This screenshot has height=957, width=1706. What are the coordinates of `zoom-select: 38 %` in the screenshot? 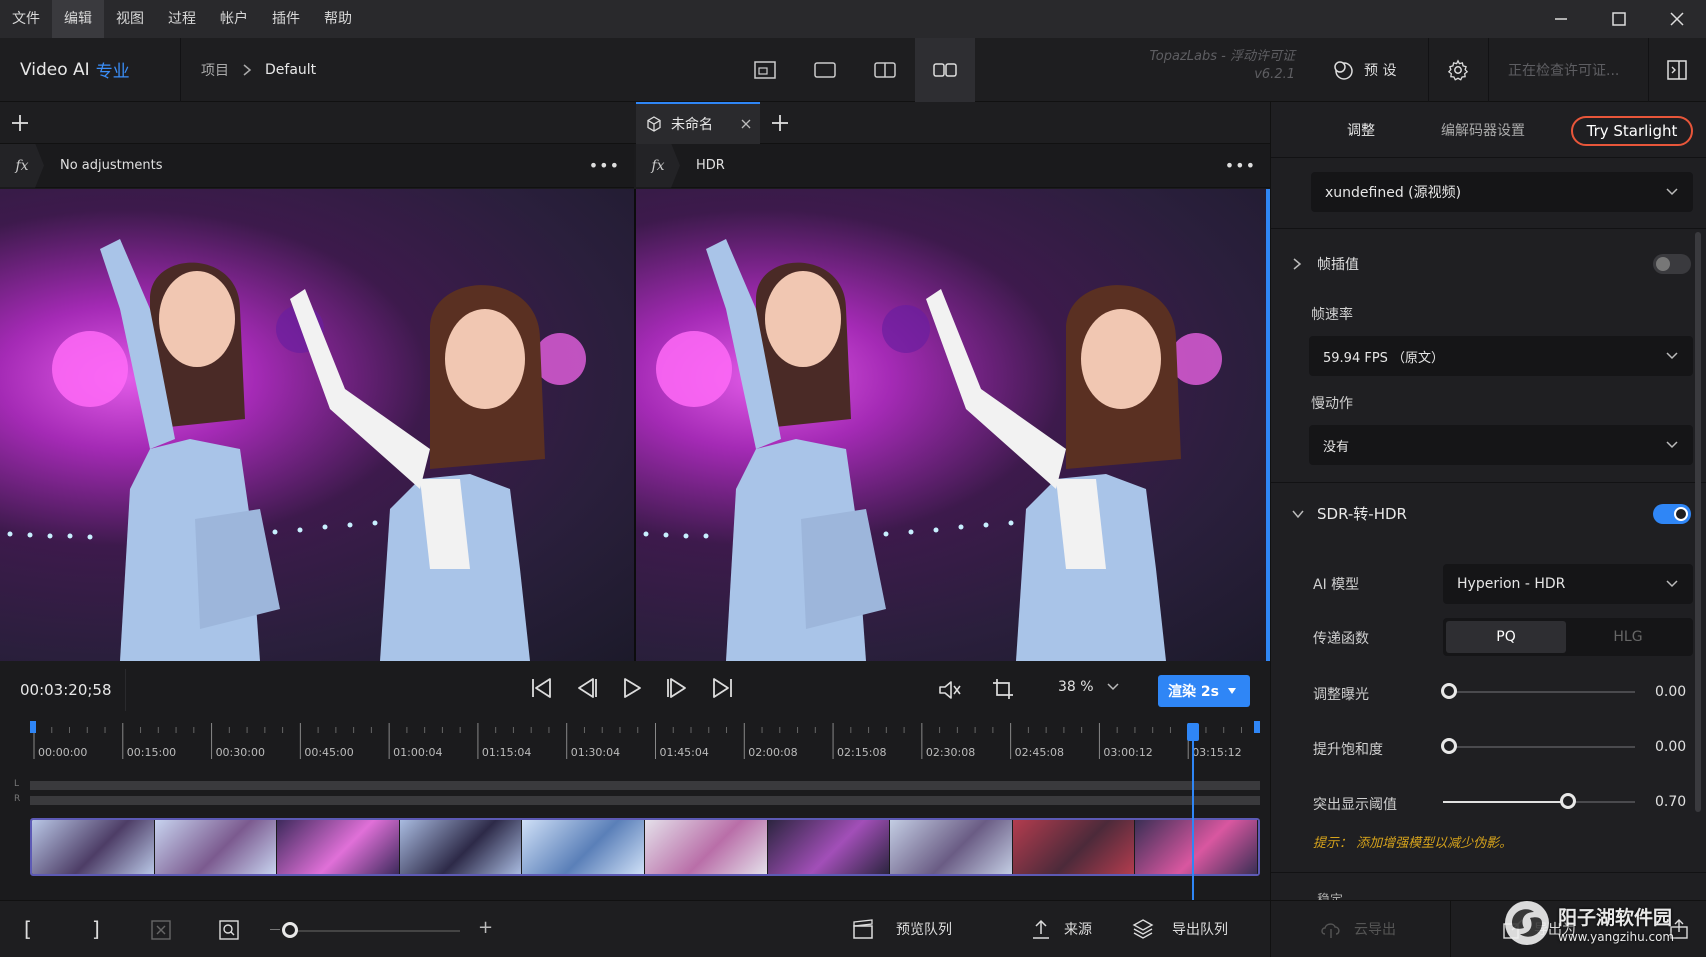 It's located at (1089, 687).